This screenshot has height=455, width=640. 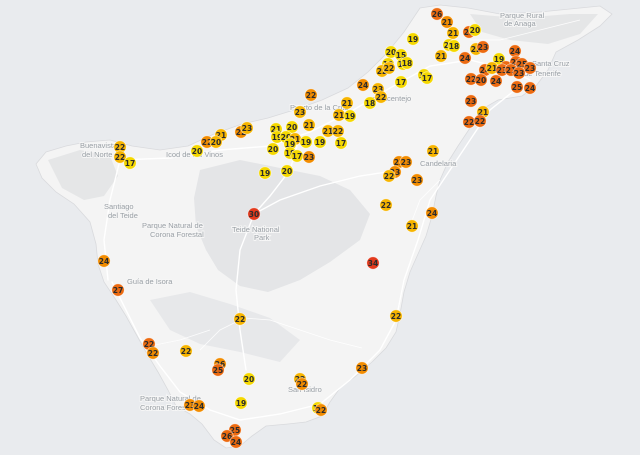 What do you see at coordinates (438, 163) in the screenshot?
I see `place-label: Candelaria` at bounding box center [438, 163].